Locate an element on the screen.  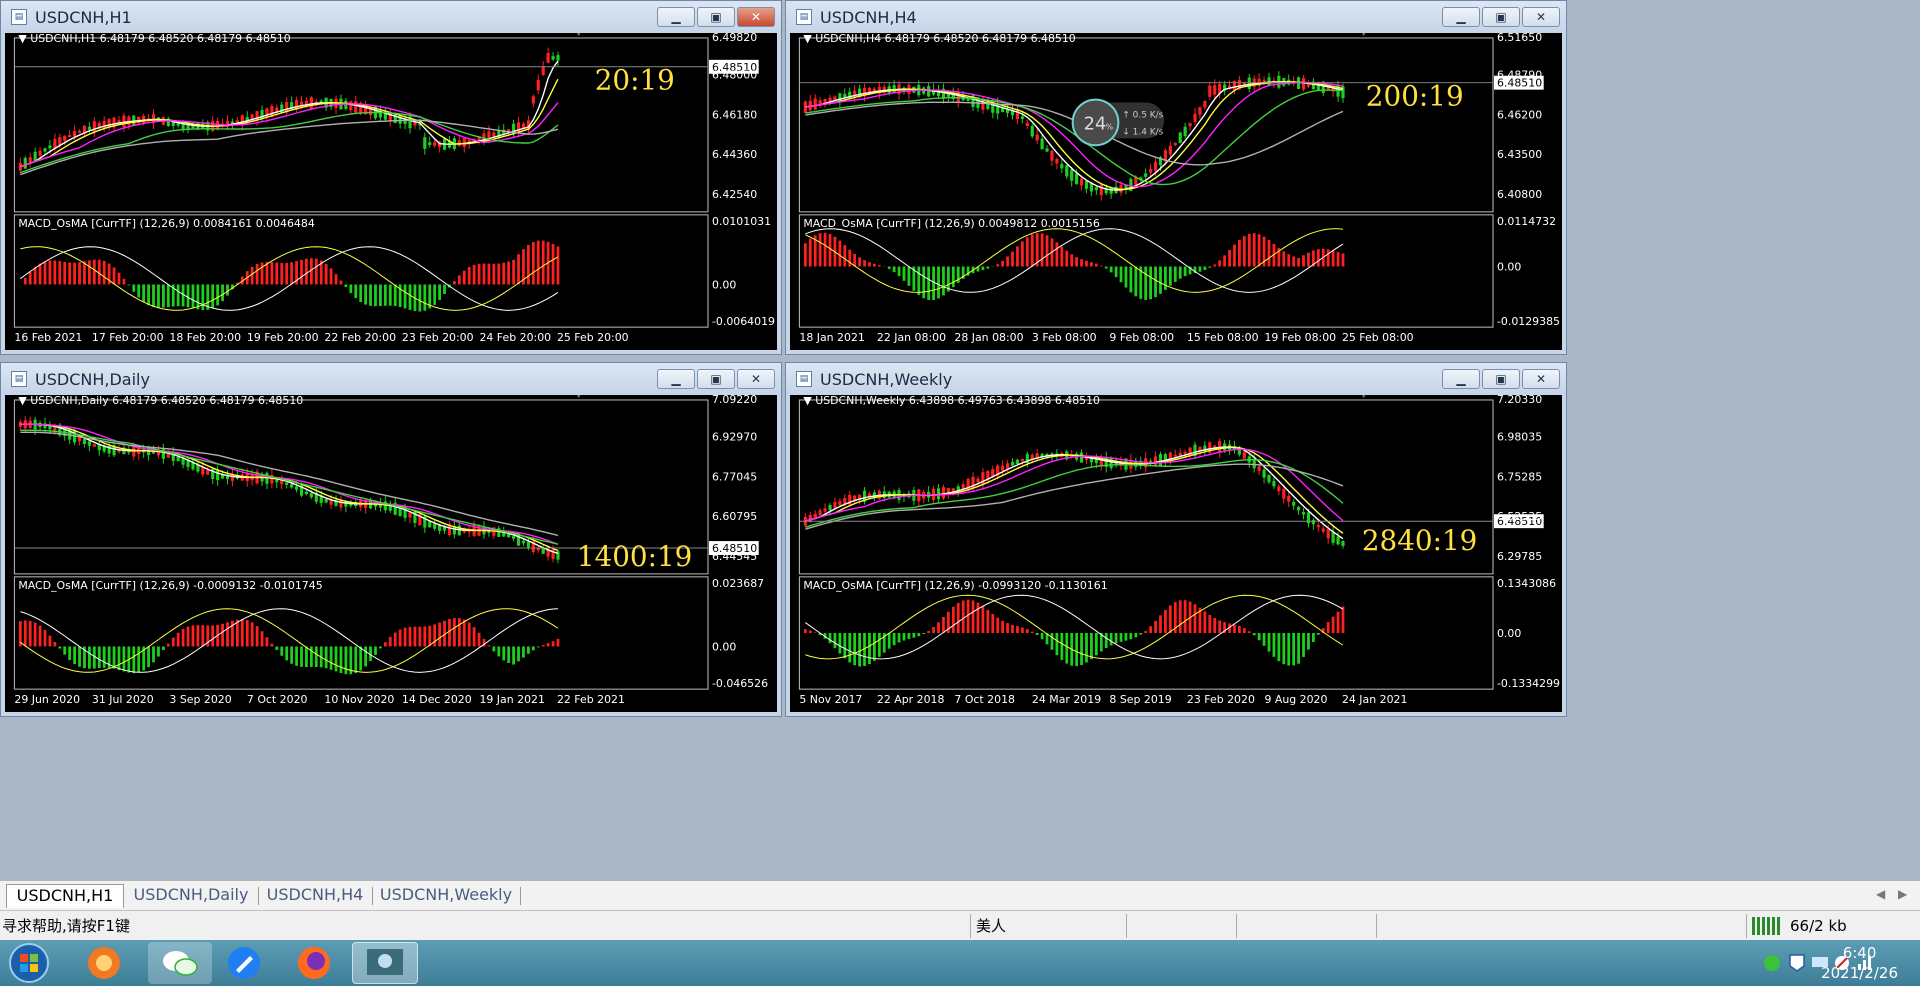
taskbar-clock: 6:40 2021/2/26 is located at coordinates (1859, 963).